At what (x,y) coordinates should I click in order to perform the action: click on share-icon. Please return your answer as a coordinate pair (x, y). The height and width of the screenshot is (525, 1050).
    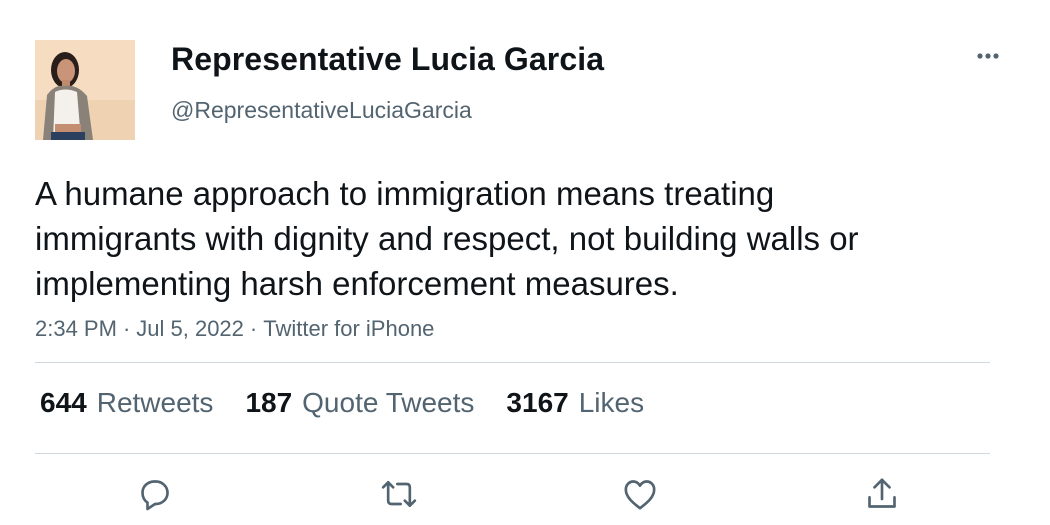
    Looking at the image, I should click on (882, 494).